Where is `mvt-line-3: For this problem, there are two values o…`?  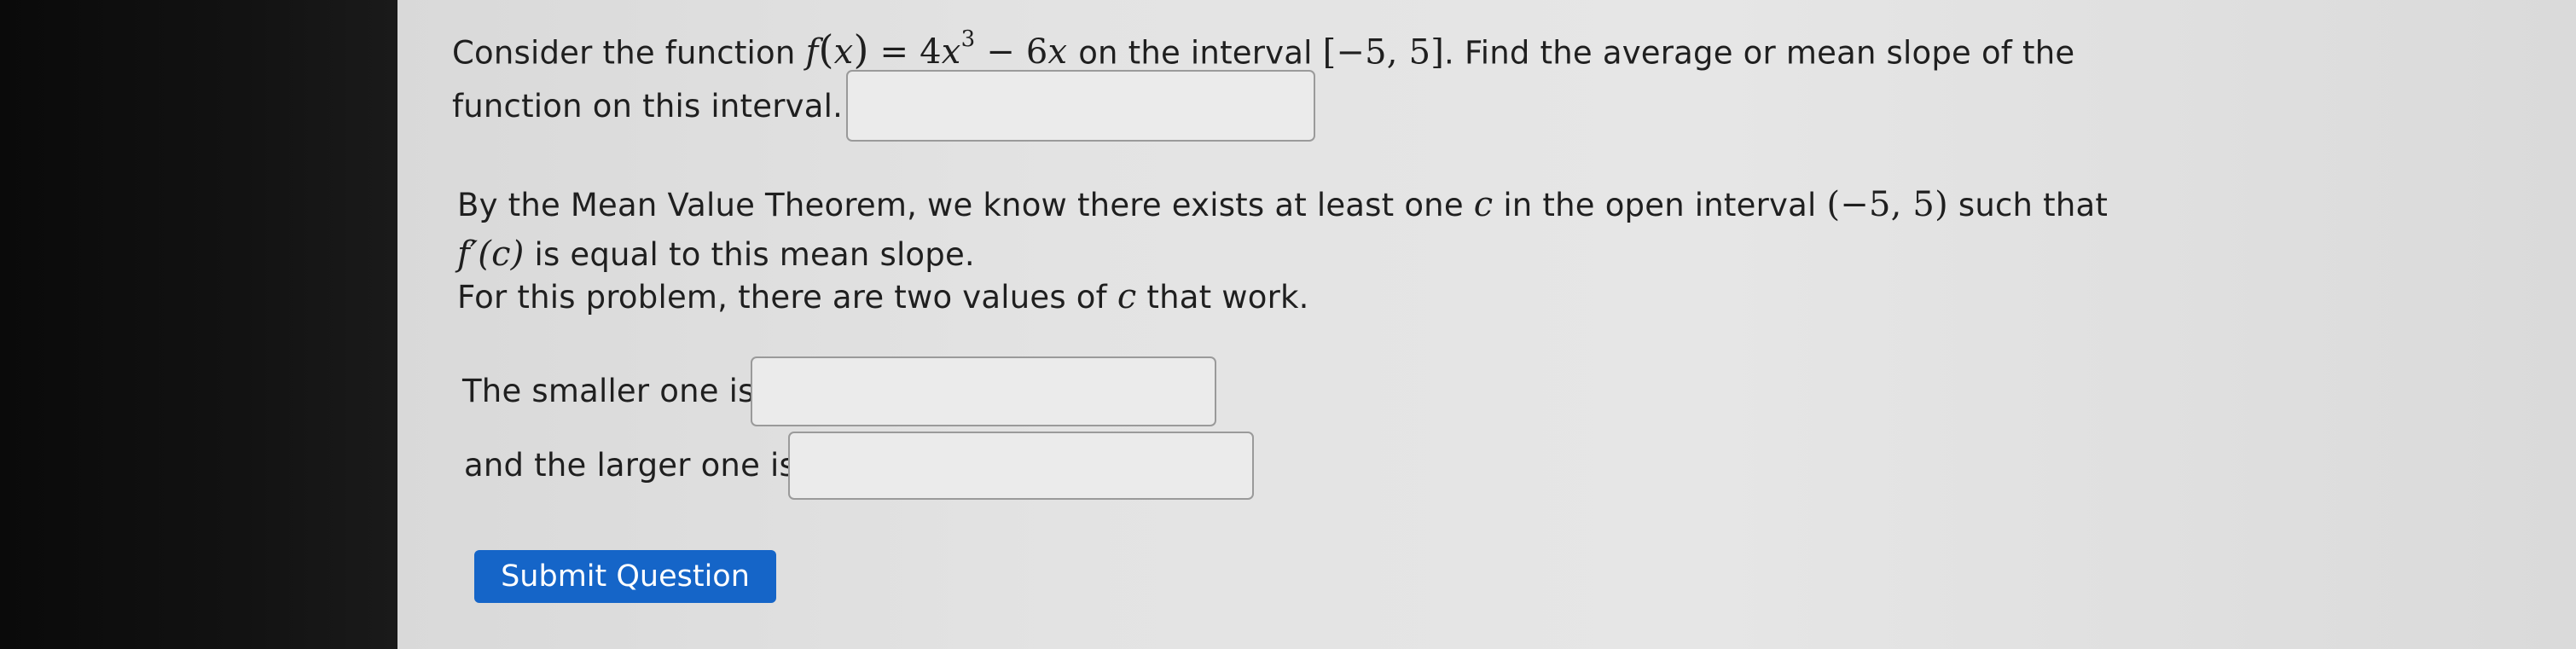
mvt-line-3: For this problem, there are two values o… is located at coordinates (883, 296).